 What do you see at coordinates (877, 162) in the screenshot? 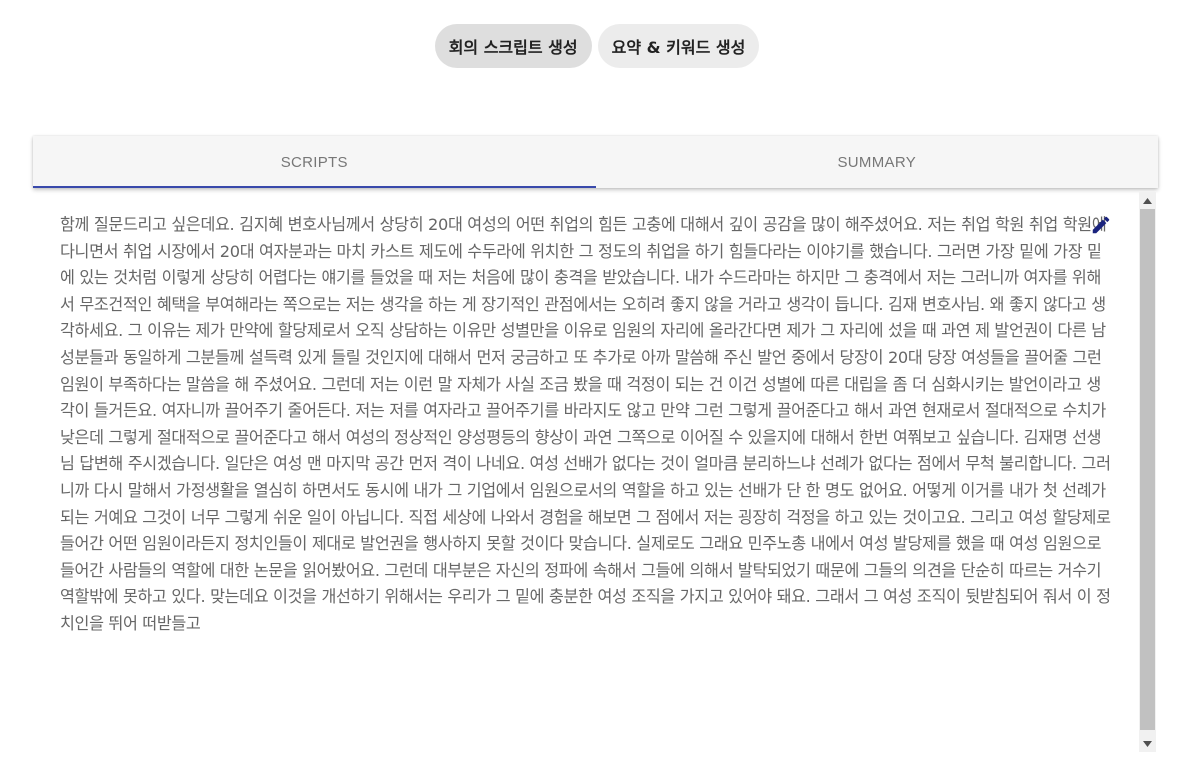
I see `tab-summary: SUMMARY` at bounding box center [877, 162].